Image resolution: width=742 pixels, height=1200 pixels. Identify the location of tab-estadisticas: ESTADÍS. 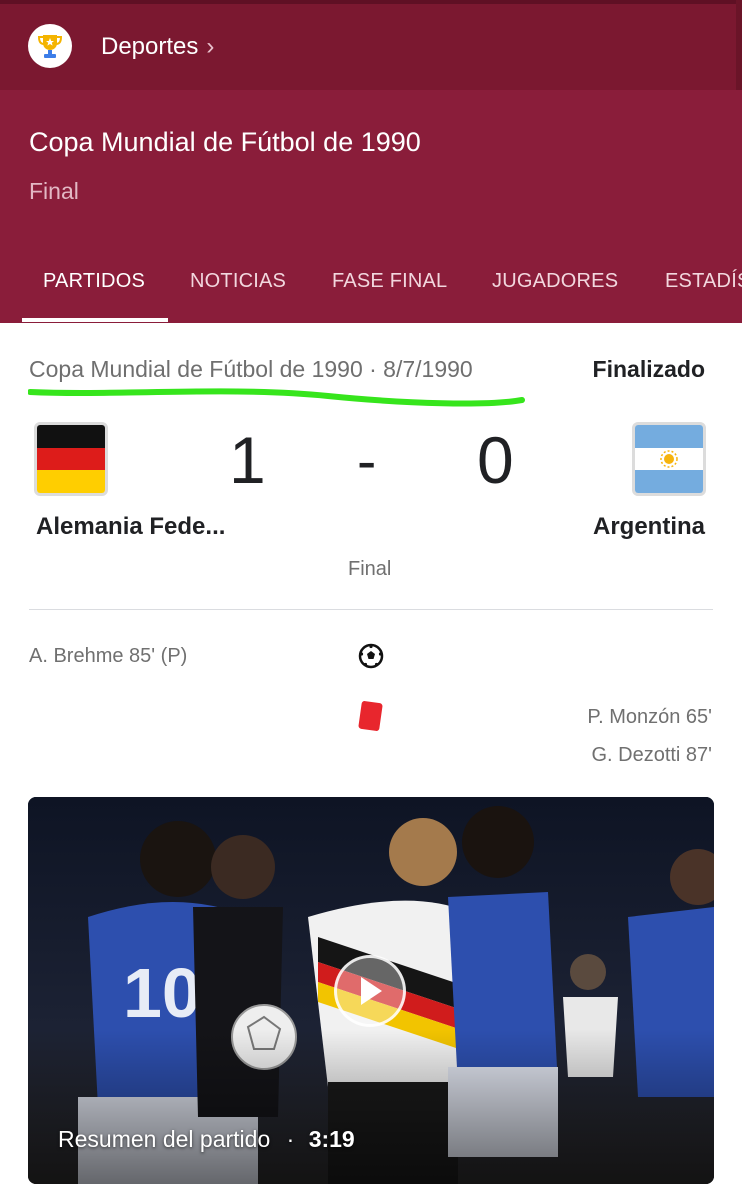
(703, 281).